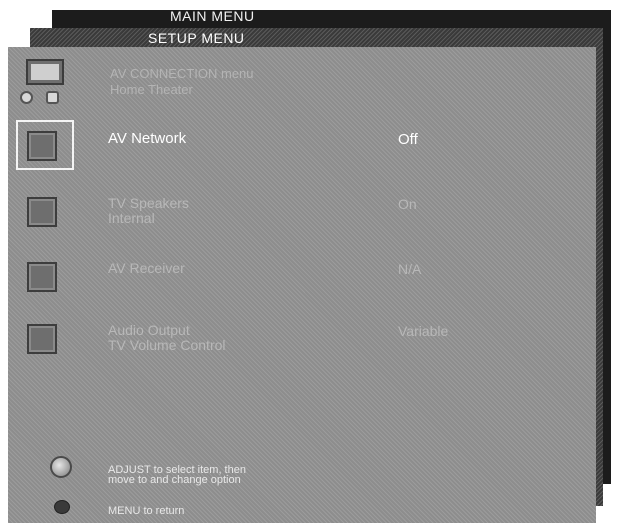  I want to click on item-audio-output-label: Audio Output, so click(149, 330).